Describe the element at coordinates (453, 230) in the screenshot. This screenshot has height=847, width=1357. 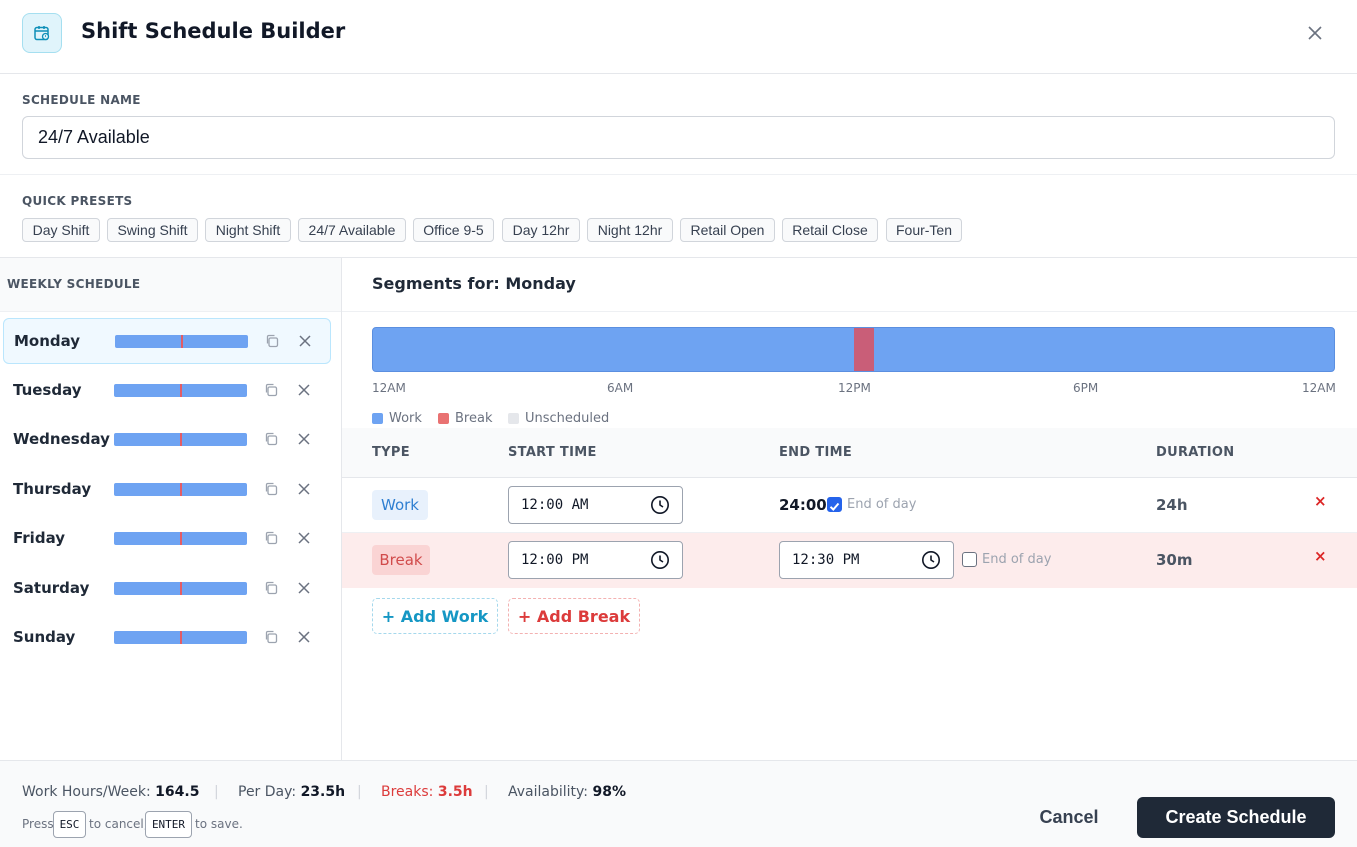
I see `preset-office-9-5: Office 9-5` at that location.